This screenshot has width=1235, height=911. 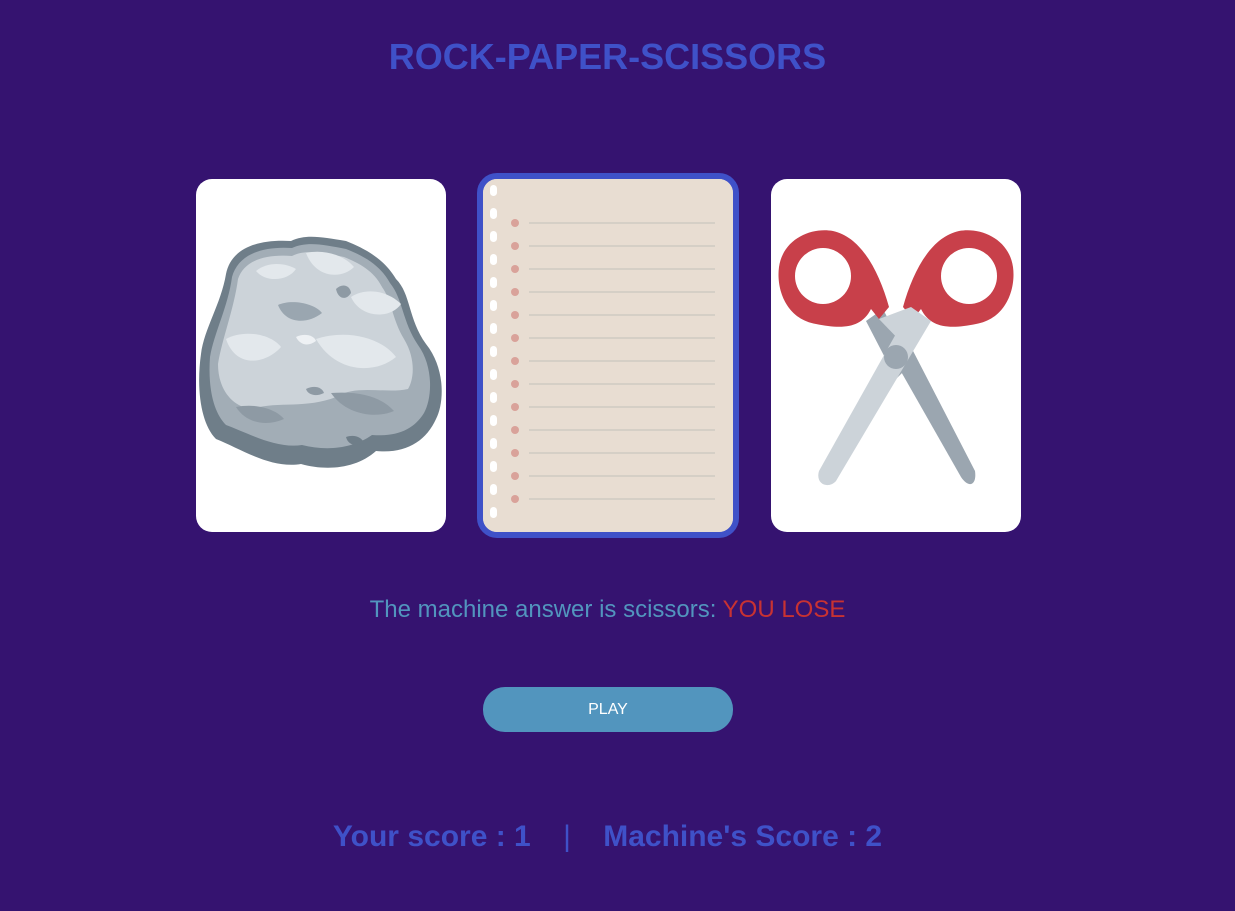 I want to click on result-outcome: YOU LOSE, so click(x=784, y=609).